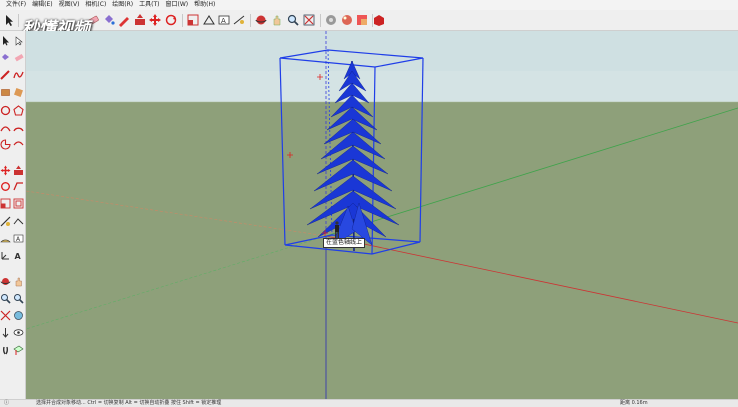  I want to click on main-toolbar: A, so click(369, 20).